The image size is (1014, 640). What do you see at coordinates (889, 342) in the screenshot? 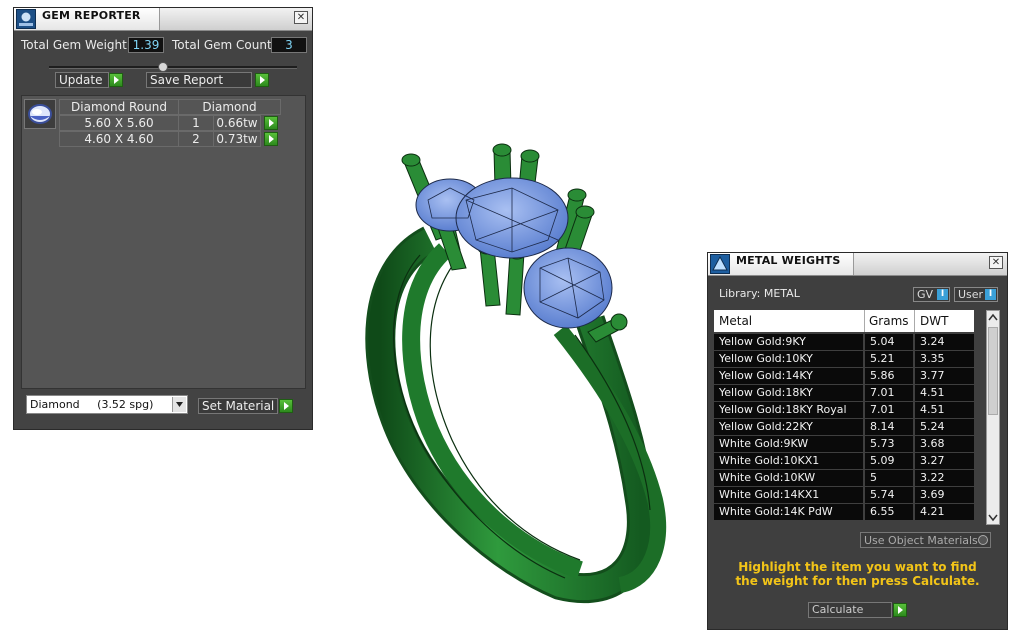
I see `grams-cell: 5.04` at bounding box center [889, 342].